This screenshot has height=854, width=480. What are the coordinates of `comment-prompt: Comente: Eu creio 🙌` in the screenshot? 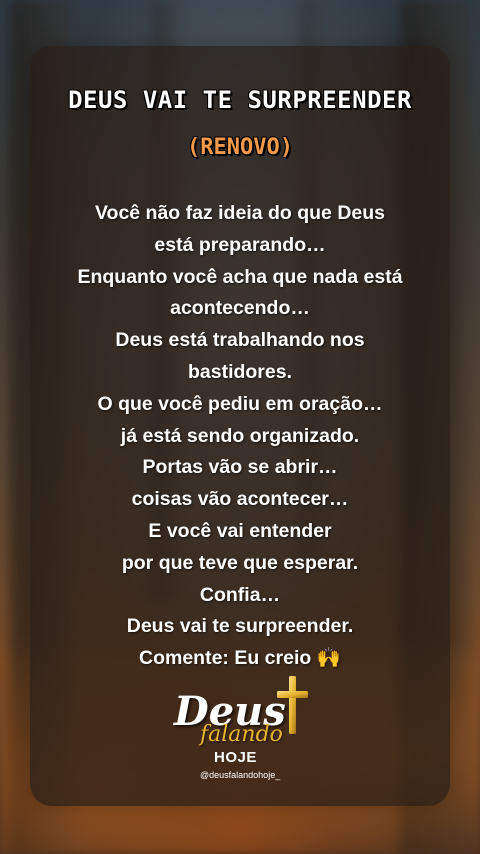 It's located at (240, 658).